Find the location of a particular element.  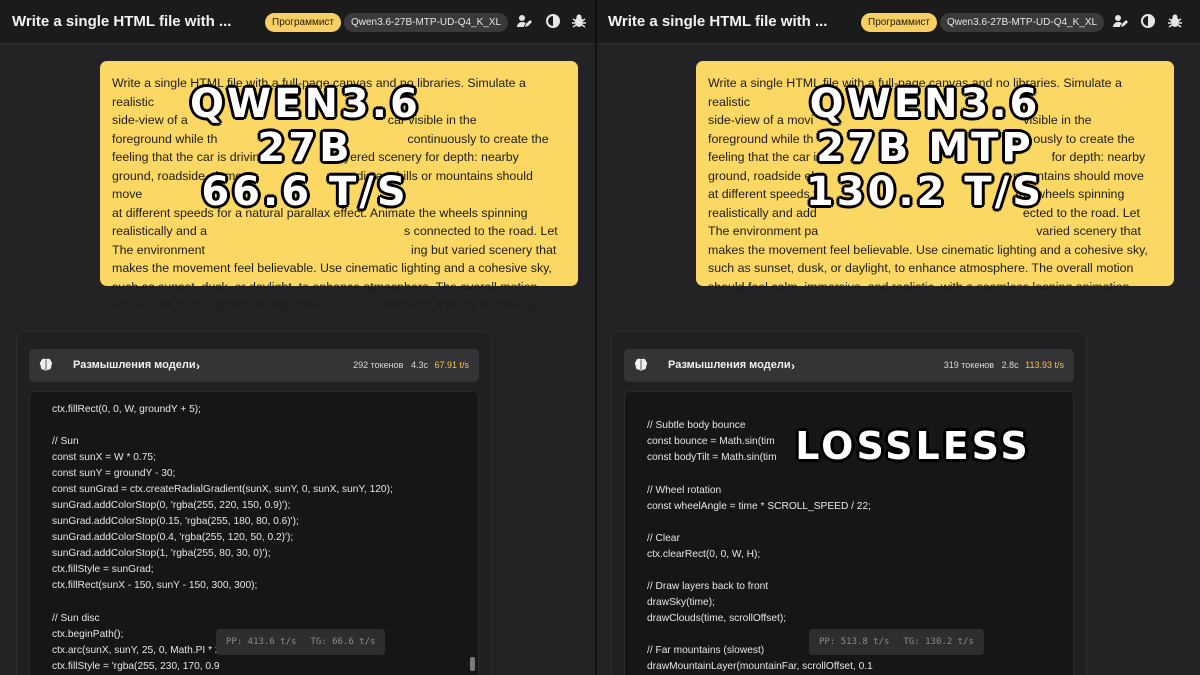

code-line: drawClouds(time, scrollOffset); is located at coordinates (717, 618).